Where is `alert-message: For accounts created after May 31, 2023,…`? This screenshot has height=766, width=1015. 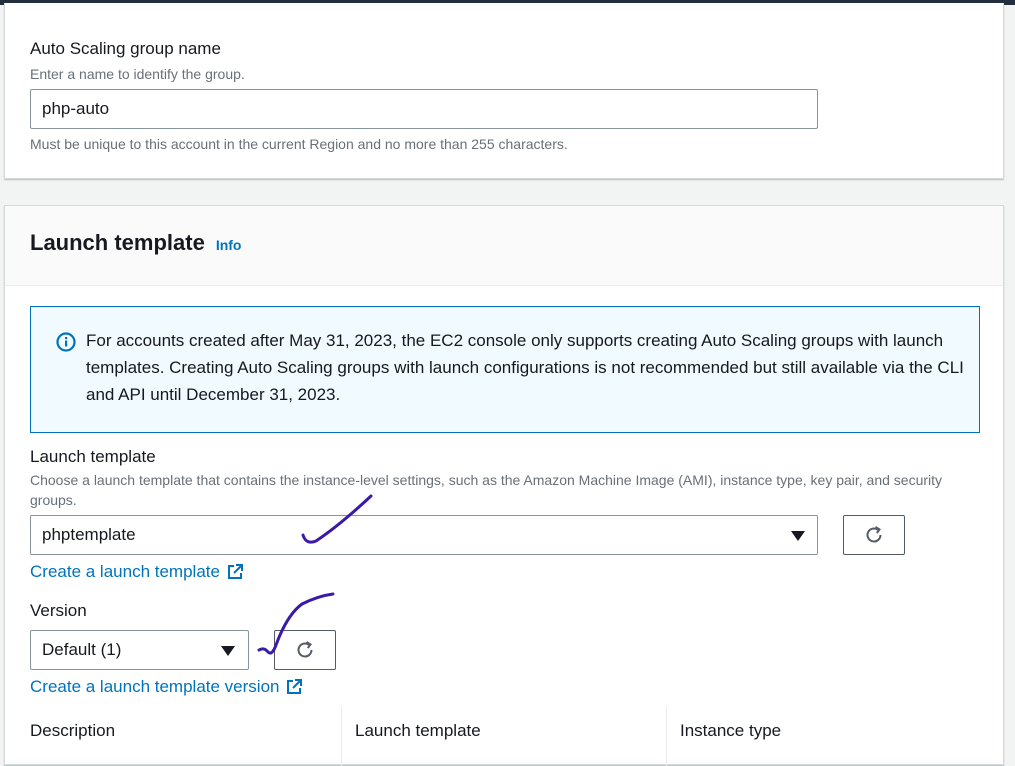
alert-message: For accounts created after May 31, 2023,… is located at coordinates (525, 367).